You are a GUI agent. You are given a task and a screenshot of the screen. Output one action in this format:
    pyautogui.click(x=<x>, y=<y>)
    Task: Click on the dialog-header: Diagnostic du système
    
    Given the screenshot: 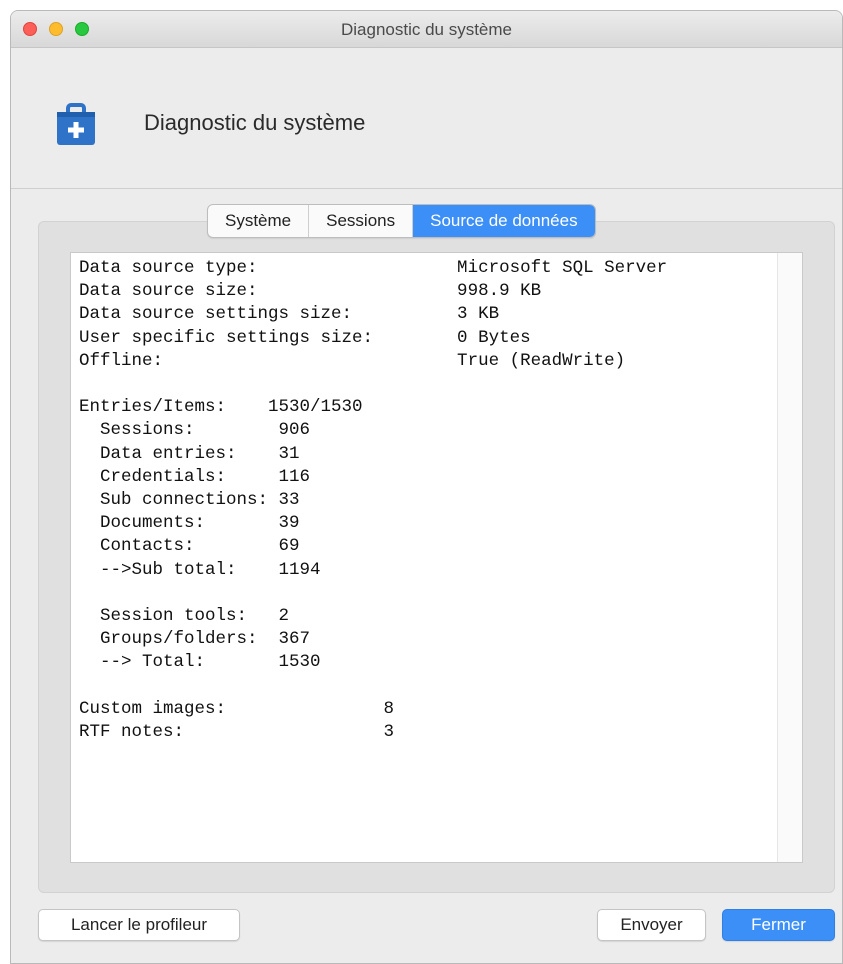 What is the action you would take?
    pyautogui.click(x=426, y=118)
    